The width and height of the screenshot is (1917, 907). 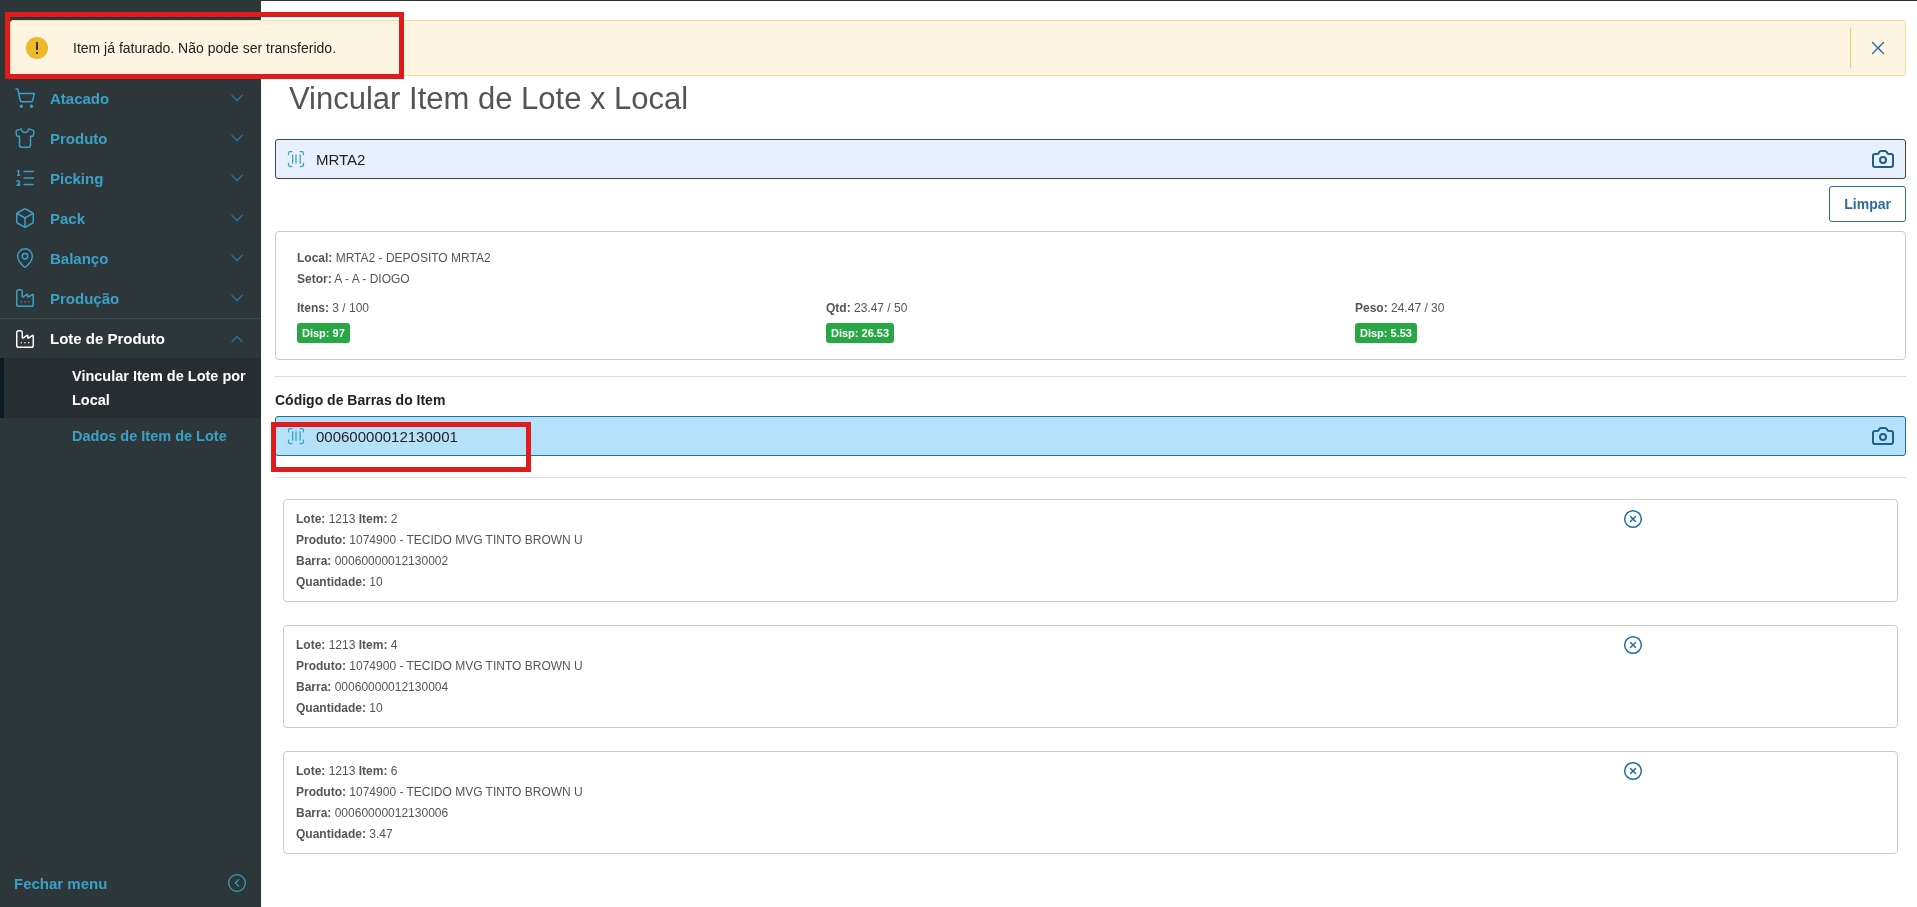 I want to click on item-line: Lote: 1213 Item: 4, so click(x=347, y=645).